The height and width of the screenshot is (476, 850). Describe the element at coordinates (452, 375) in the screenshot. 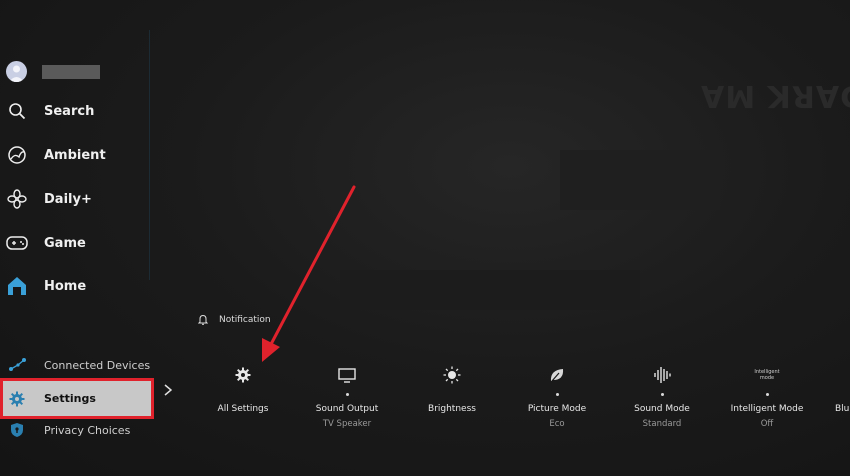

I see `sun-icon` at that location.